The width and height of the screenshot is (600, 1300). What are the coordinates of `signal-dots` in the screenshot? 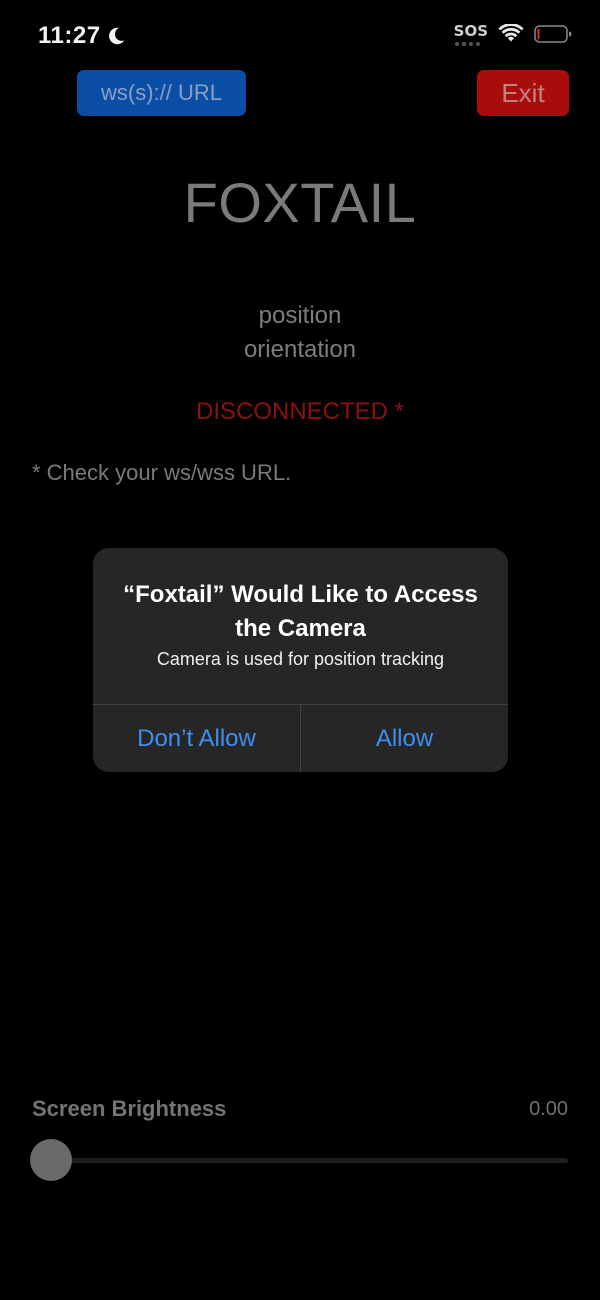 It's located at (467, 43).